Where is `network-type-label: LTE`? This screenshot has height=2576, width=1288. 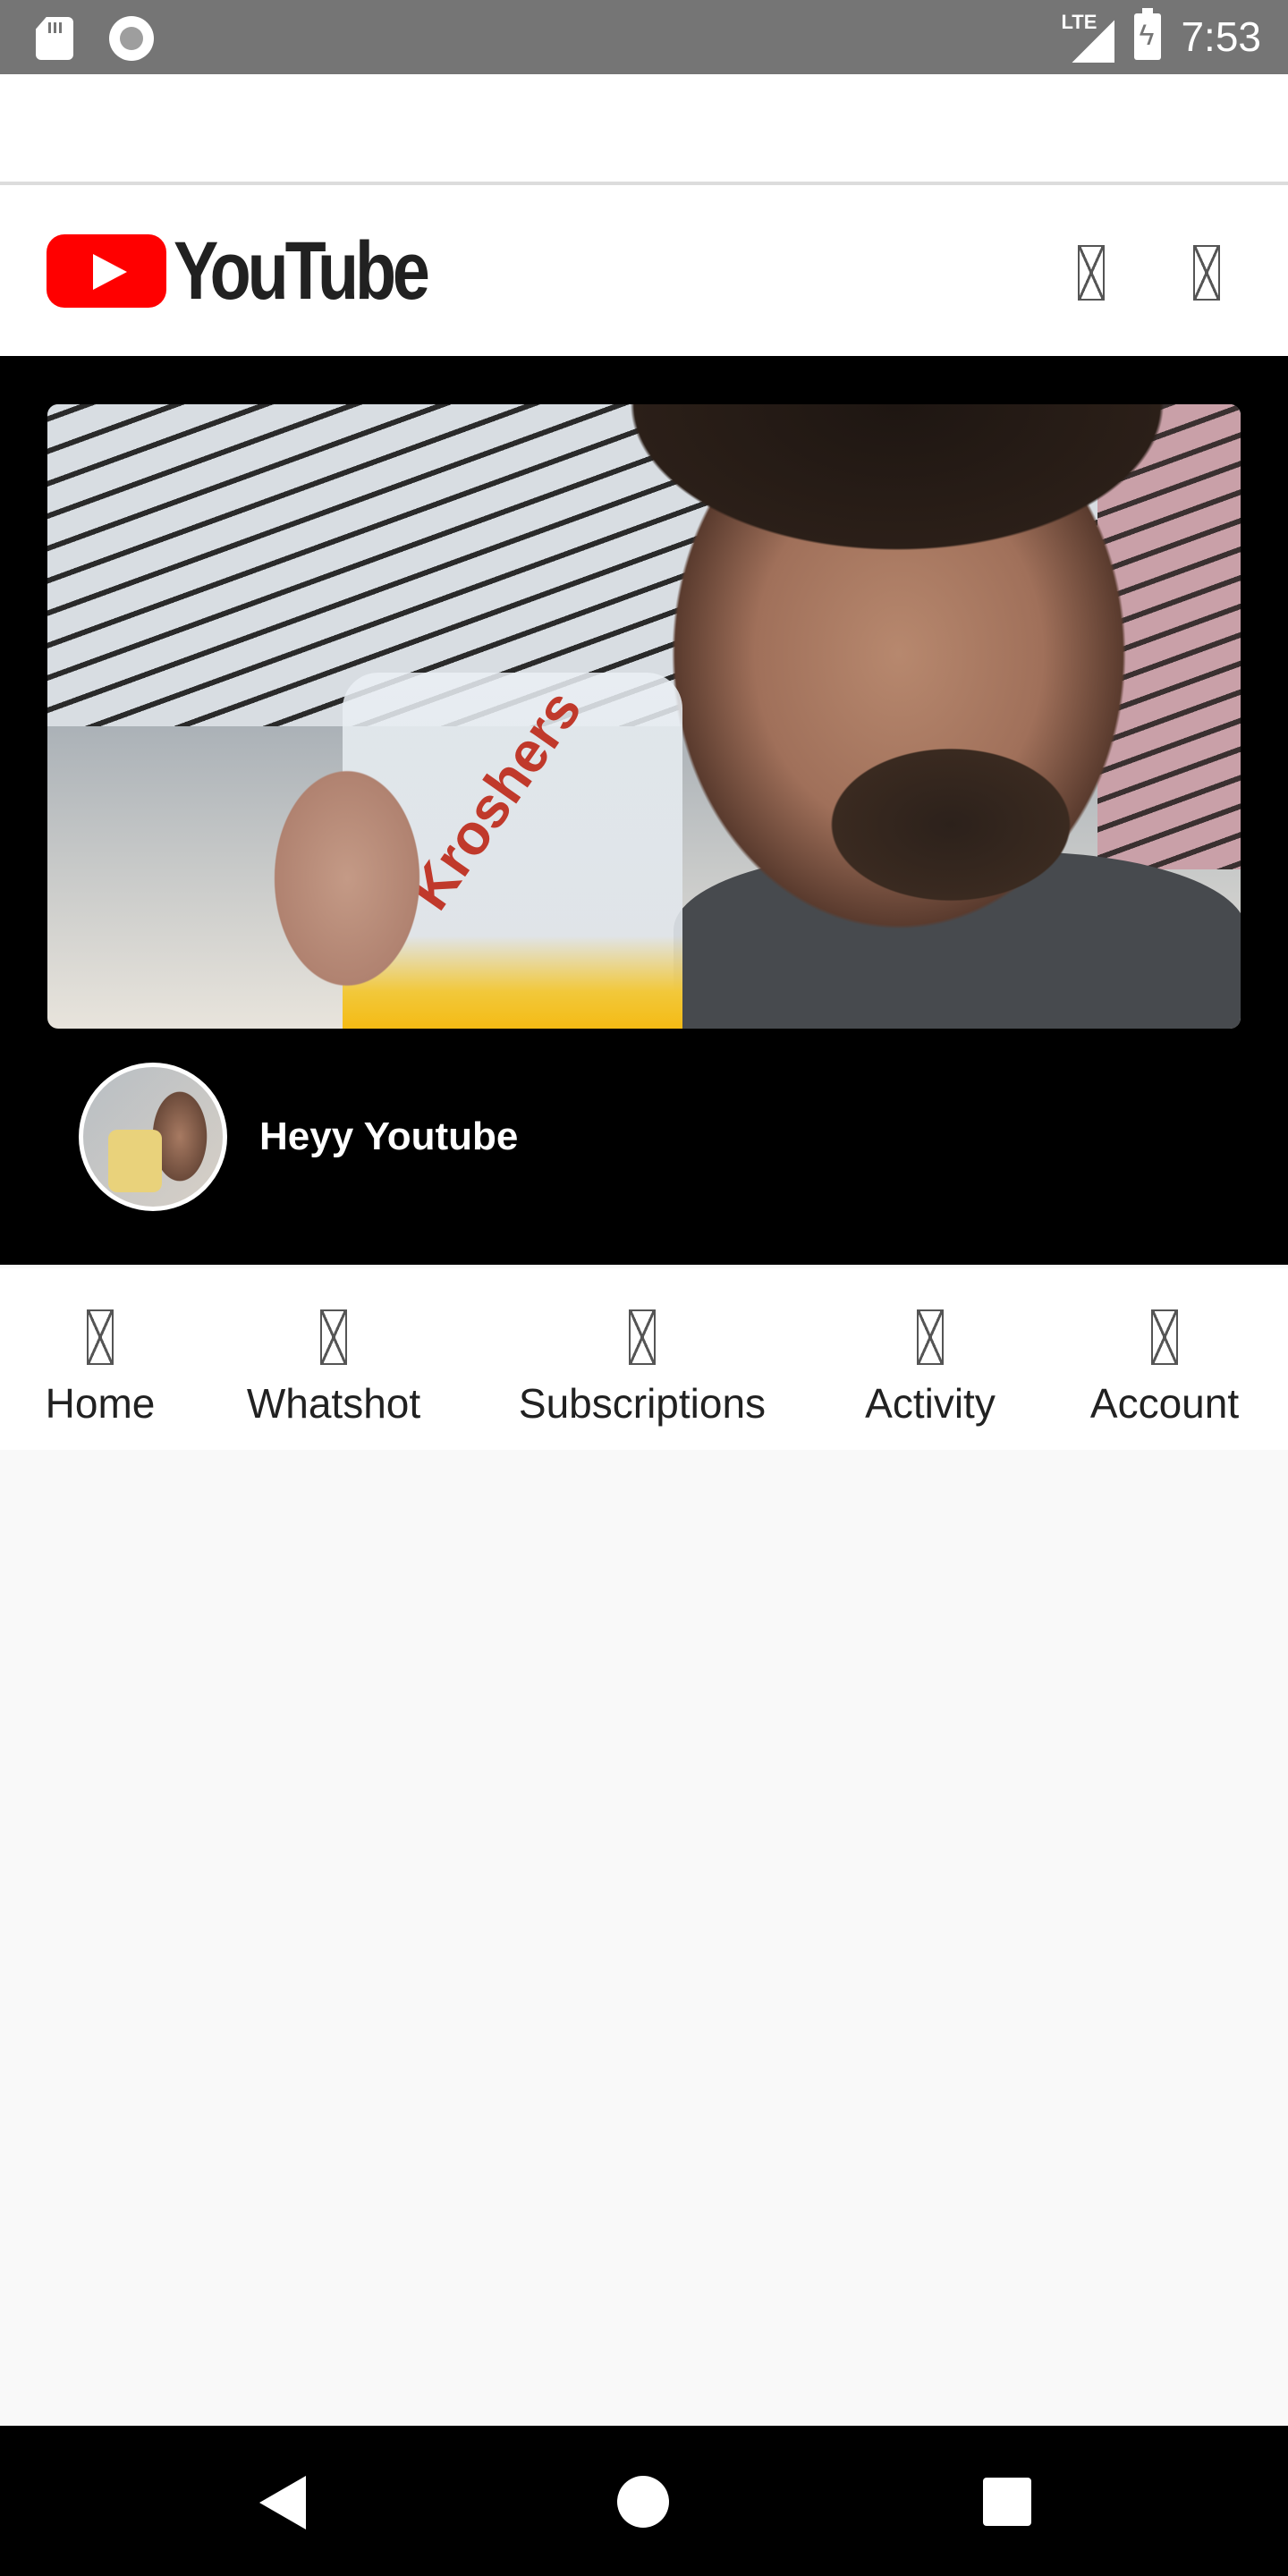 network-type-label: LTE is located at coordinates (1079, 22).